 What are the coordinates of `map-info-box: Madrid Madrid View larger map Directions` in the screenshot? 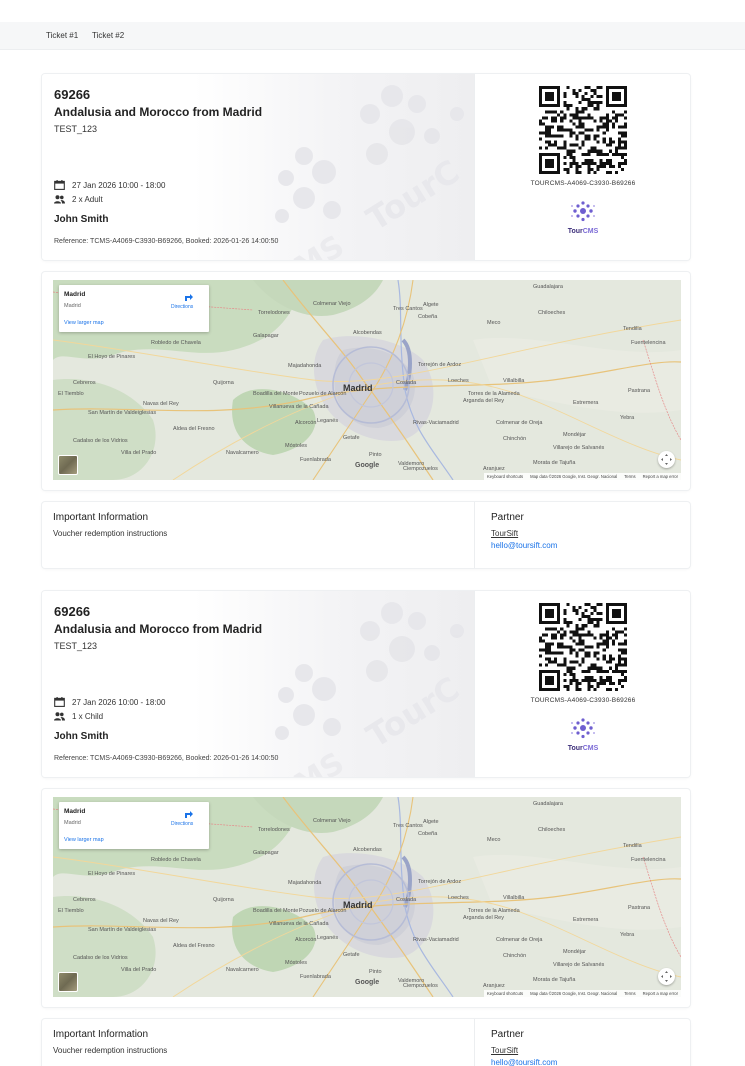 It's located at (134, 825).